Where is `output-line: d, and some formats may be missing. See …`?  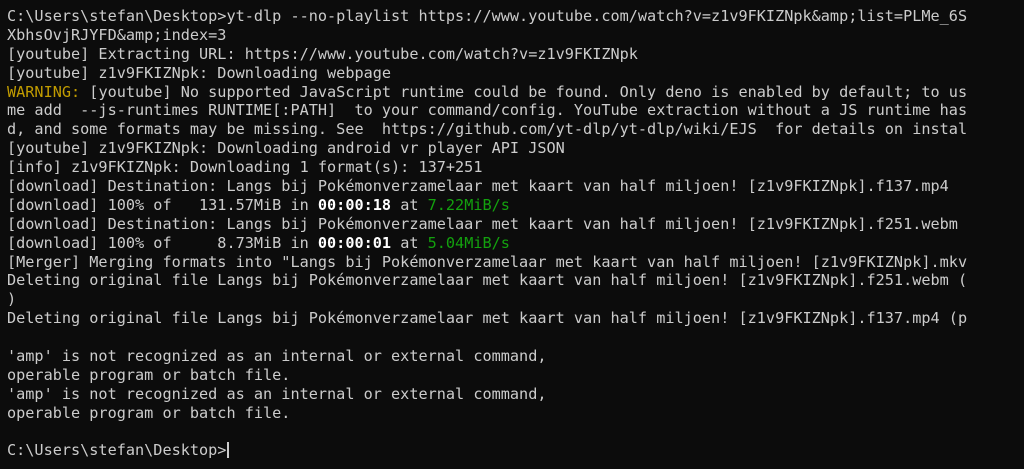 output-line: d, and some formats may be missing. See … is located at coordinates (487, 129).